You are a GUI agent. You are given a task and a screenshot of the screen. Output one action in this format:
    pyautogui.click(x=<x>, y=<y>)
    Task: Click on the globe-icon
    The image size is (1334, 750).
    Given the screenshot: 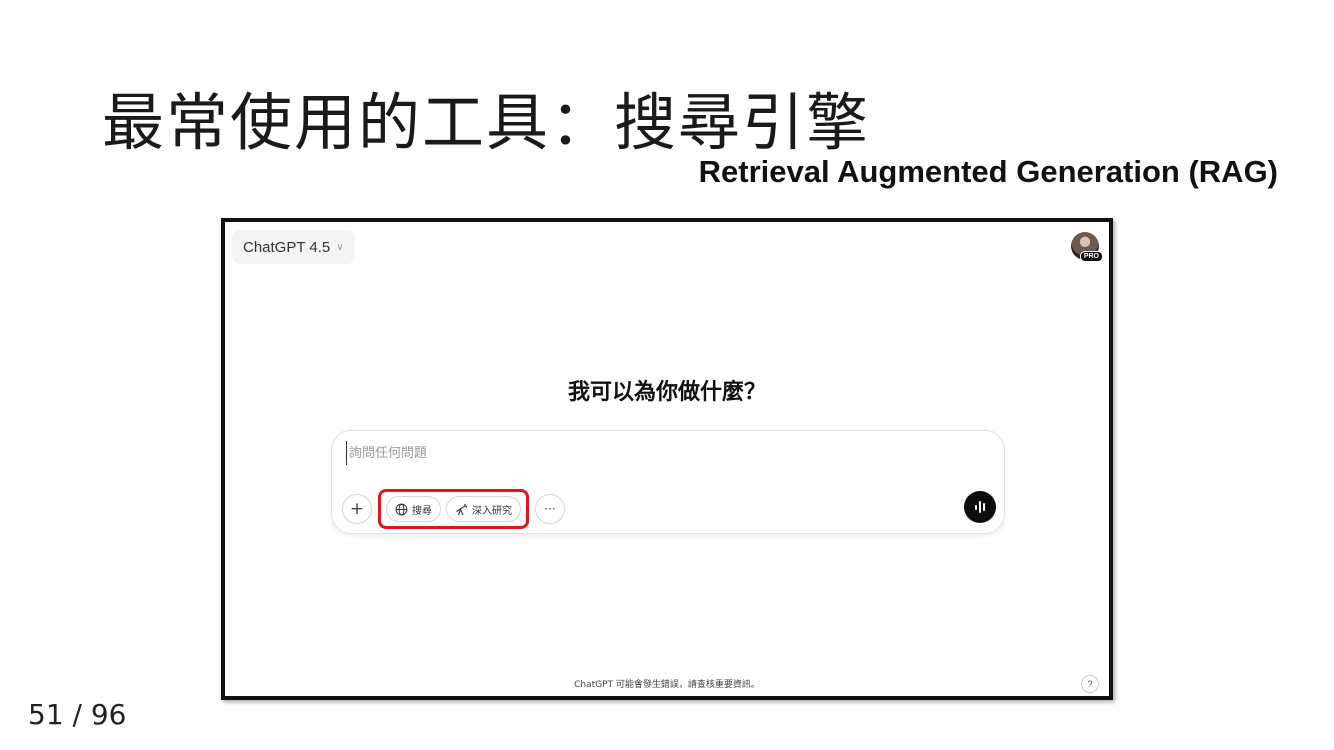 What is the action you would take?
    pyautogui.click(x=401, y=509)
    